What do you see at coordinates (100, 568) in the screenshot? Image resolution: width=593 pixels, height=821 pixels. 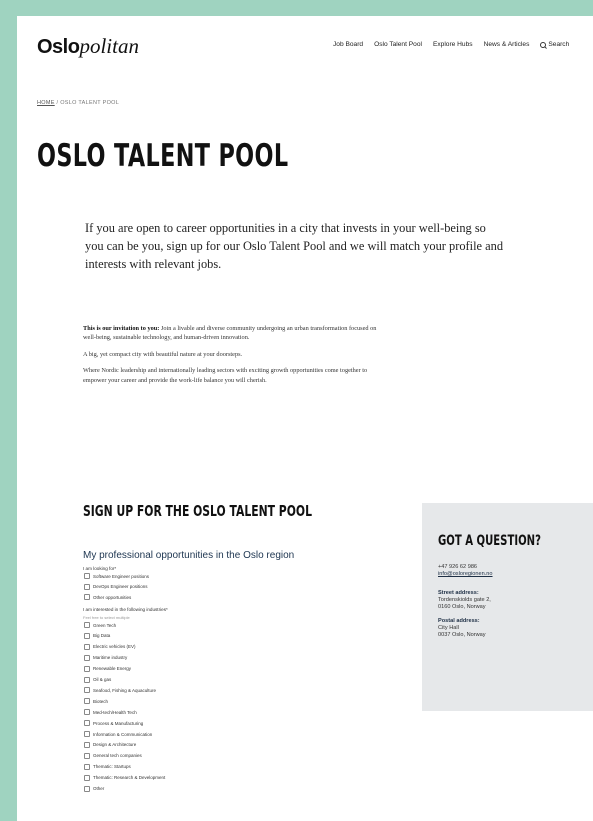 I see `looking-for-label: I am looking for*` at bounding box center [100, 568].